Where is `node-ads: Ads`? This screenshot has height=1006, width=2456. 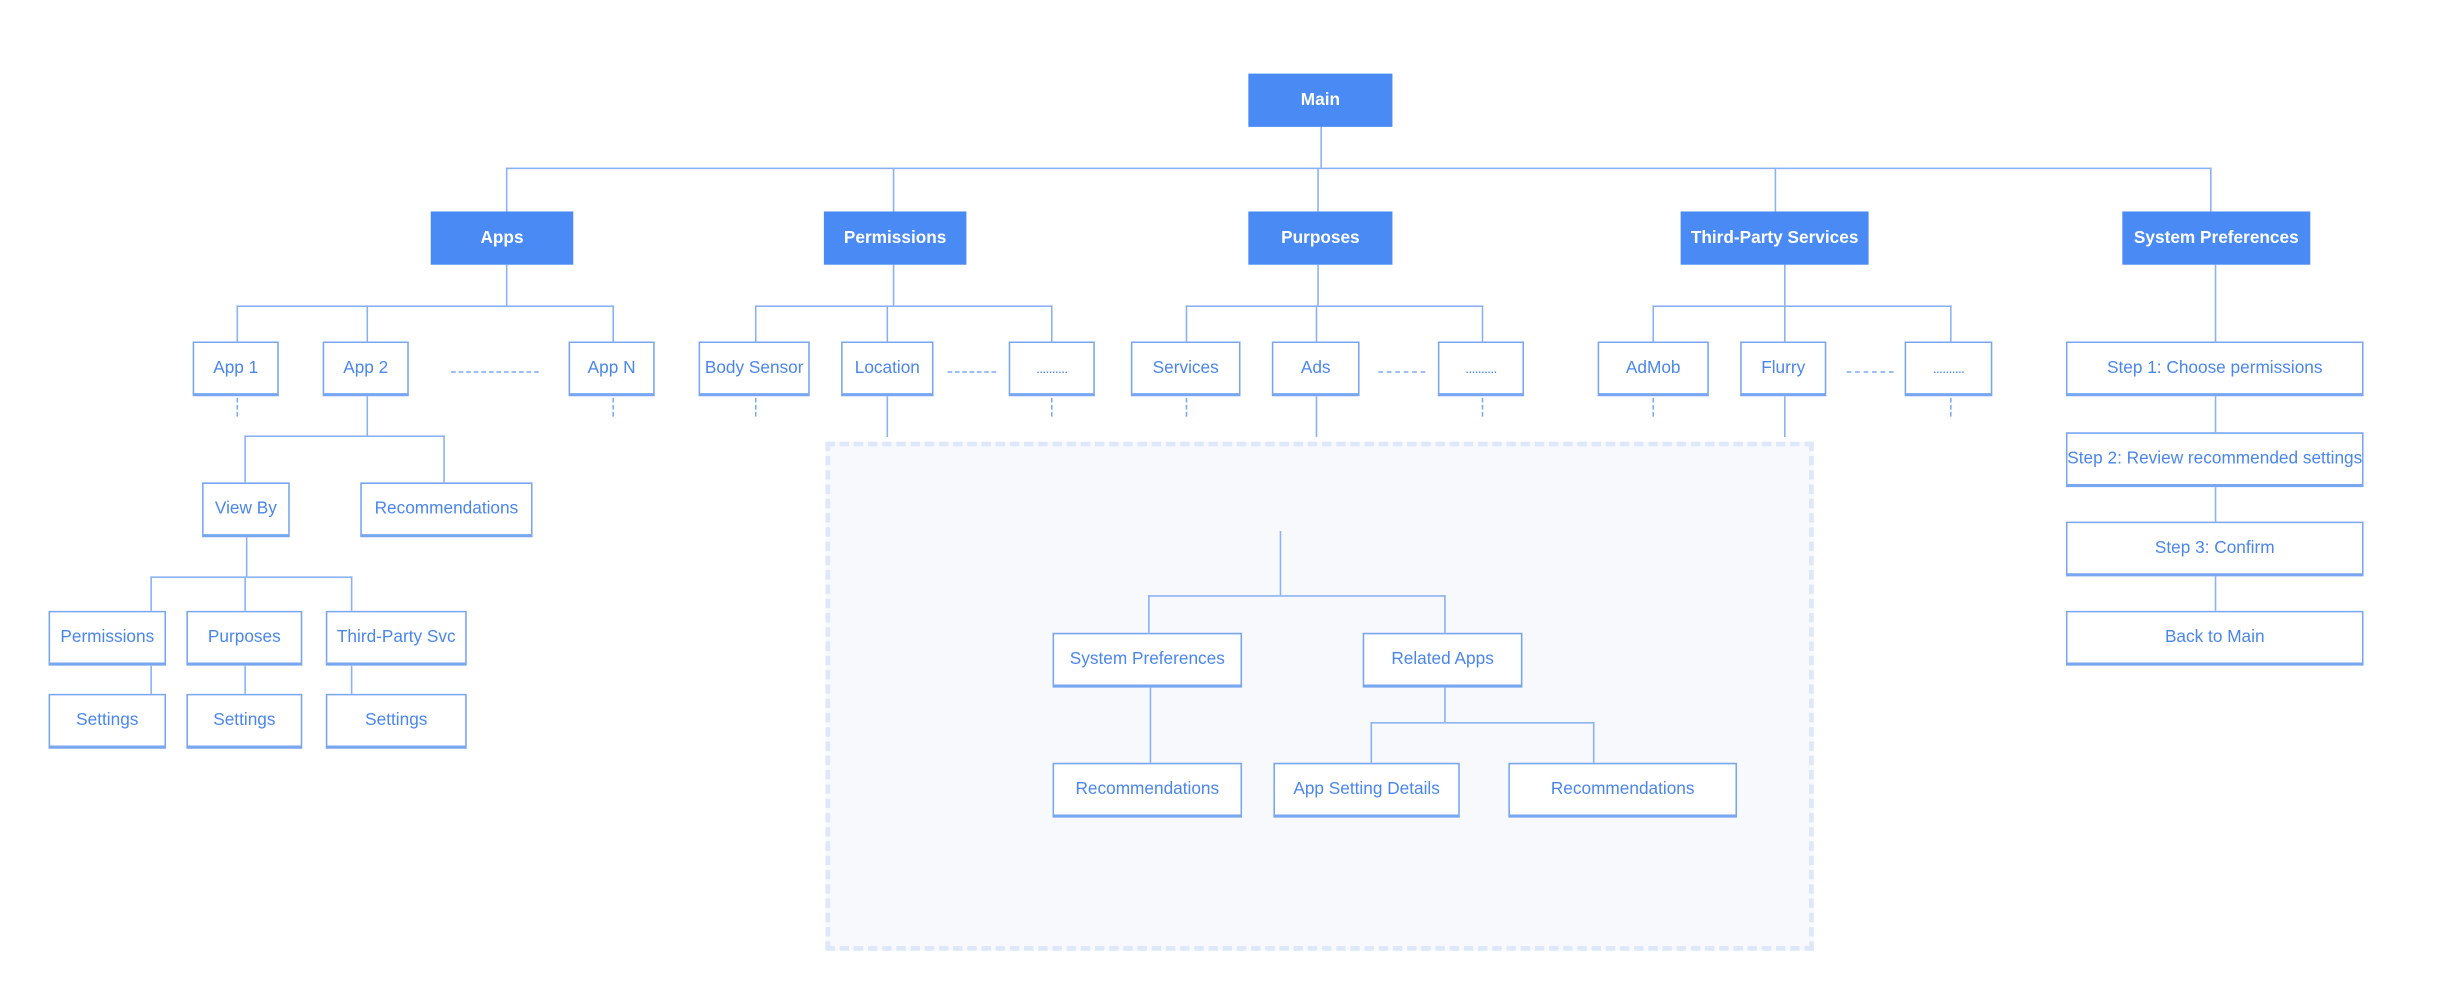
node-ads: Ads is located at coordinates (1315, 369).